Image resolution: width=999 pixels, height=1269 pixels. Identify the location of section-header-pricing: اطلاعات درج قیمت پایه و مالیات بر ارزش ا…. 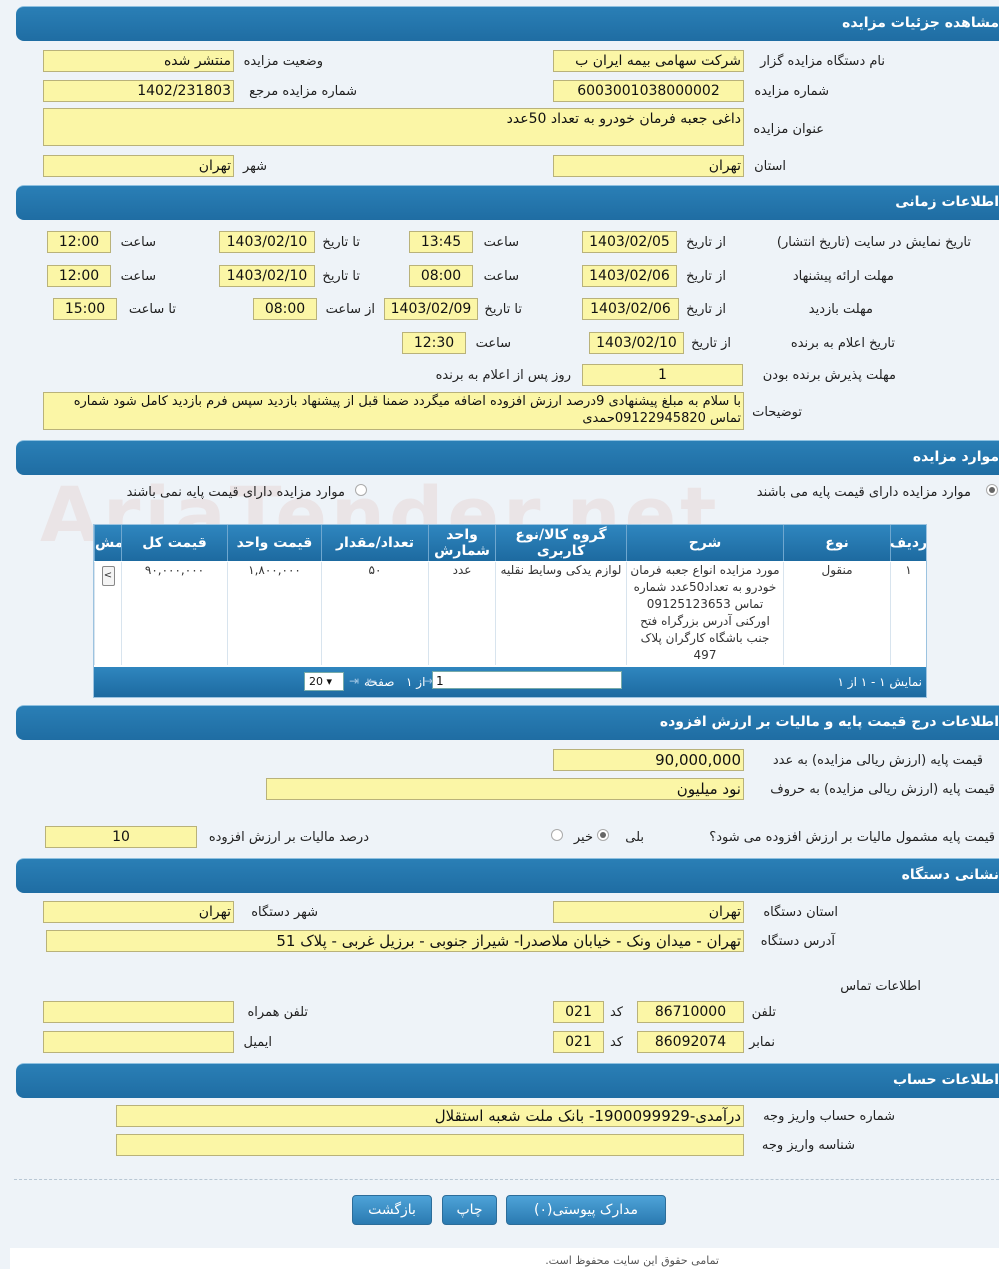
(507, 722).